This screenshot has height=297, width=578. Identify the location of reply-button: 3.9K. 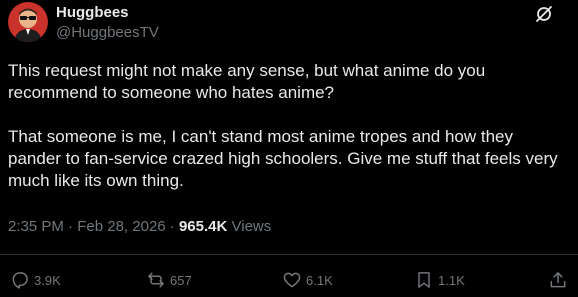
(35, 280).